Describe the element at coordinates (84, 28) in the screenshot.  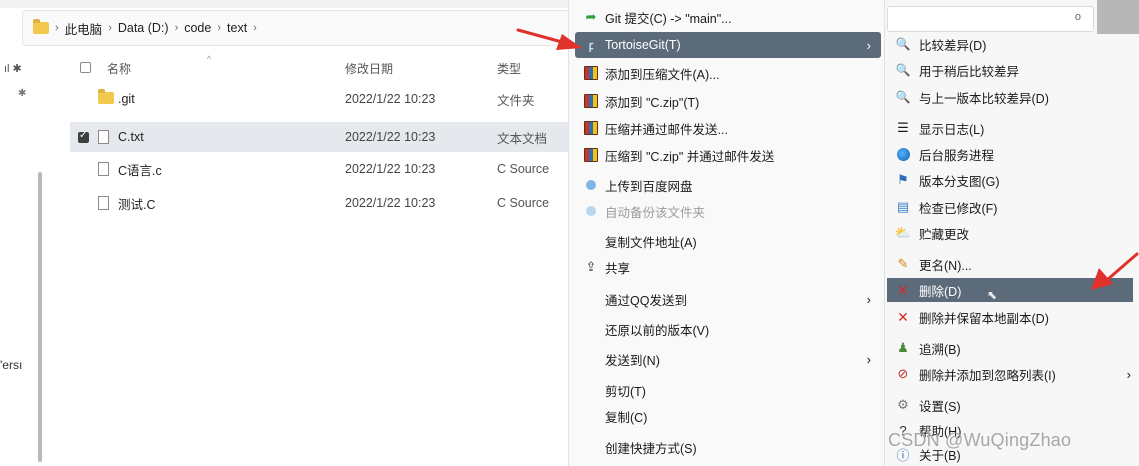
I see `breadcrumb-item-this-pc: 此电脑` at that location.